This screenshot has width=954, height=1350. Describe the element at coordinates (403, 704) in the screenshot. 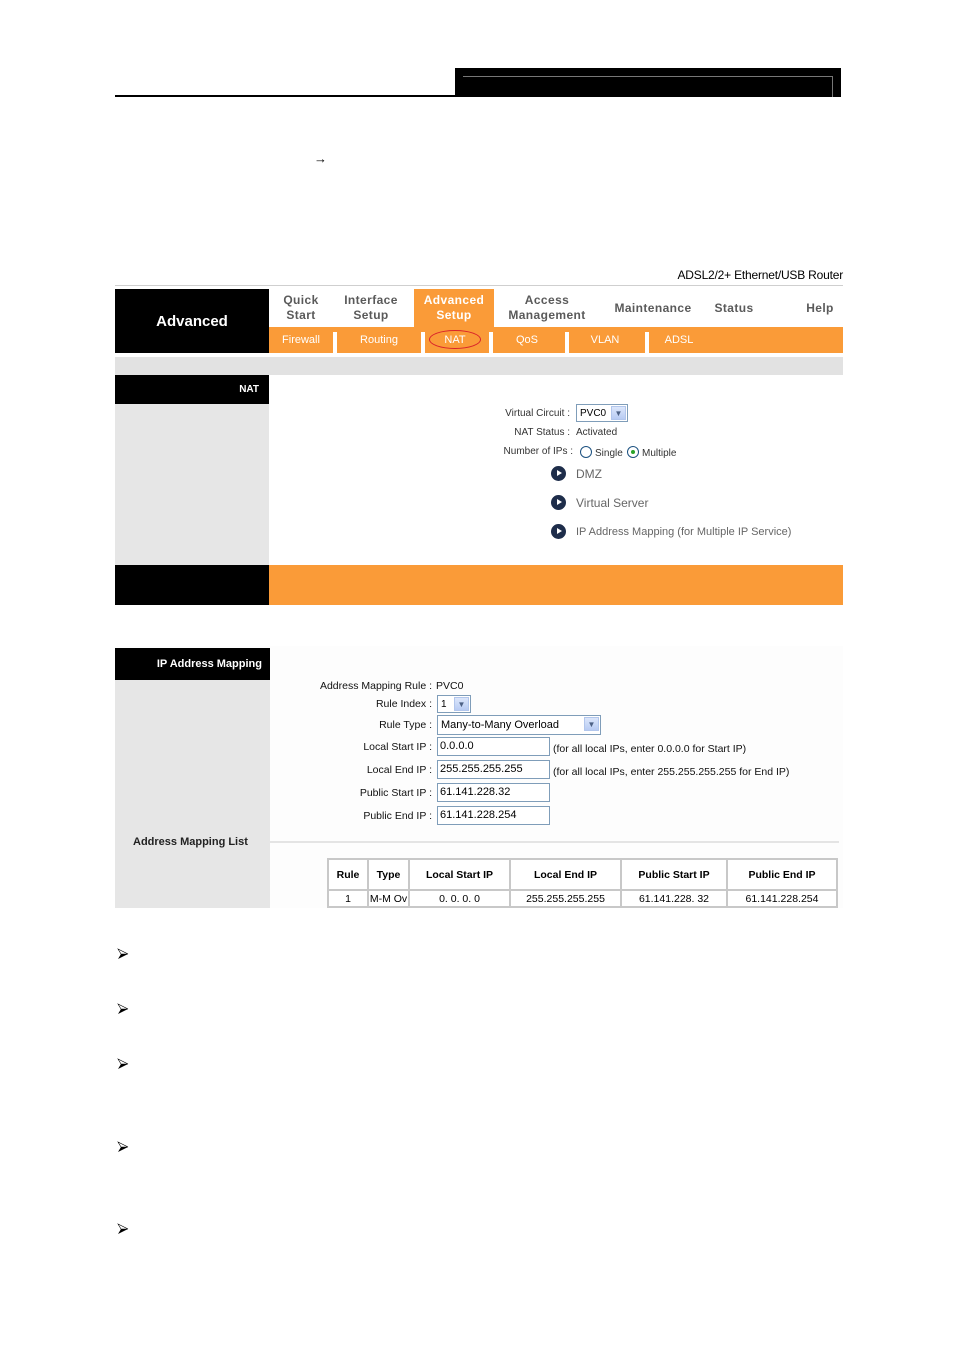

I see `rule-index-label: Rule Index :` at that location.